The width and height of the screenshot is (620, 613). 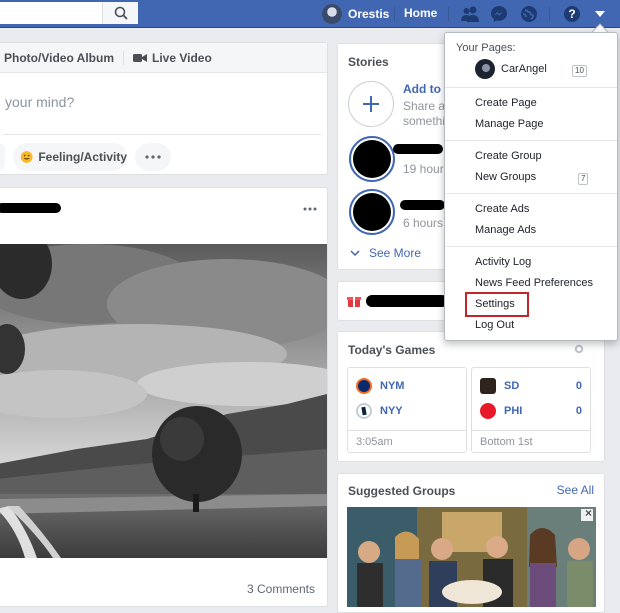 I want to click on tab-live-video: Live Video, so click(x=172, y=58).